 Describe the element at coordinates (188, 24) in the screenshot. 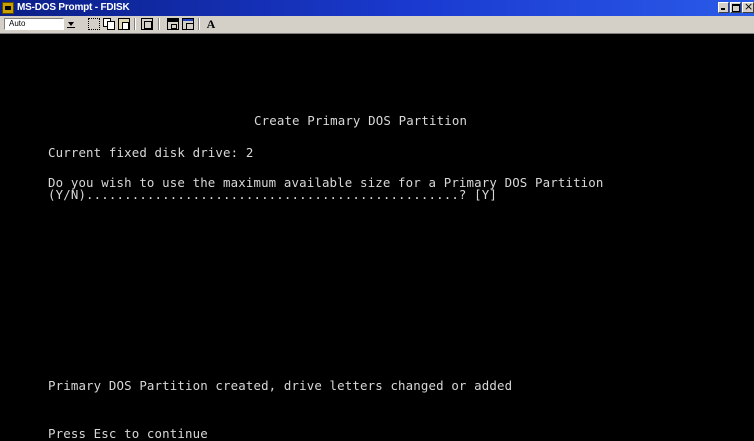

I see `background-icon` at that location.